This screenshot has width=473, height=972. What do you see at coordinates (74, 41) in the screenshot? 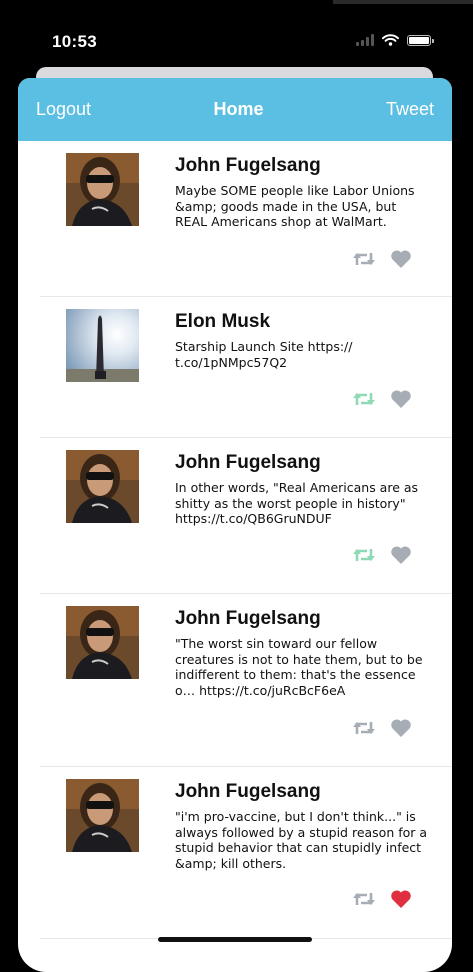
I see `status-time: 10:53` at bounding box center [74, 41].